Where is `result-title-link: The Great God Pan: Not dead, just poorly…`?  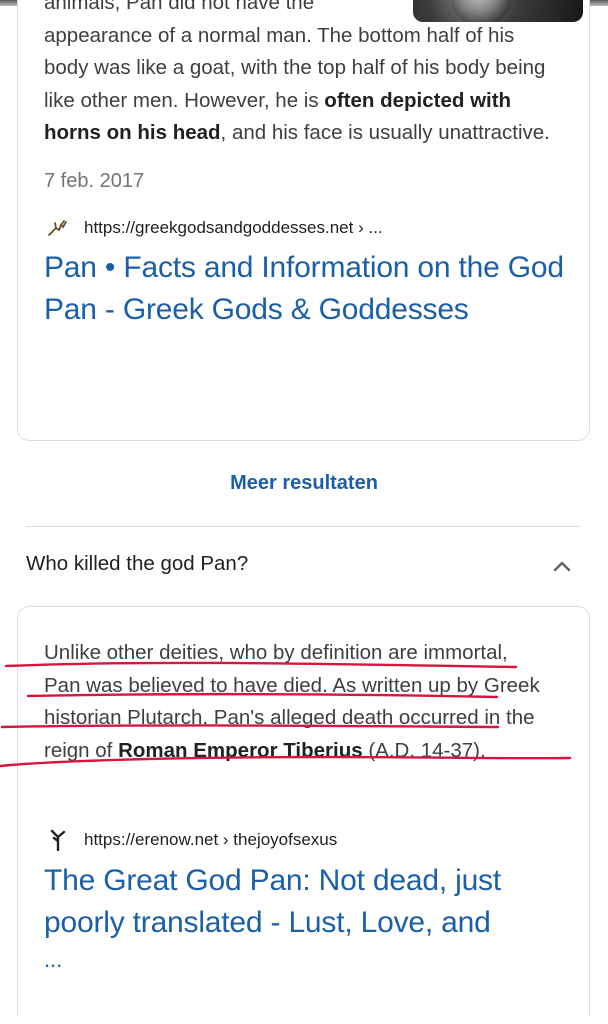 result-title-link: The Great God Pan: Not dead, just poorly… is located at coordinates (304, 902).